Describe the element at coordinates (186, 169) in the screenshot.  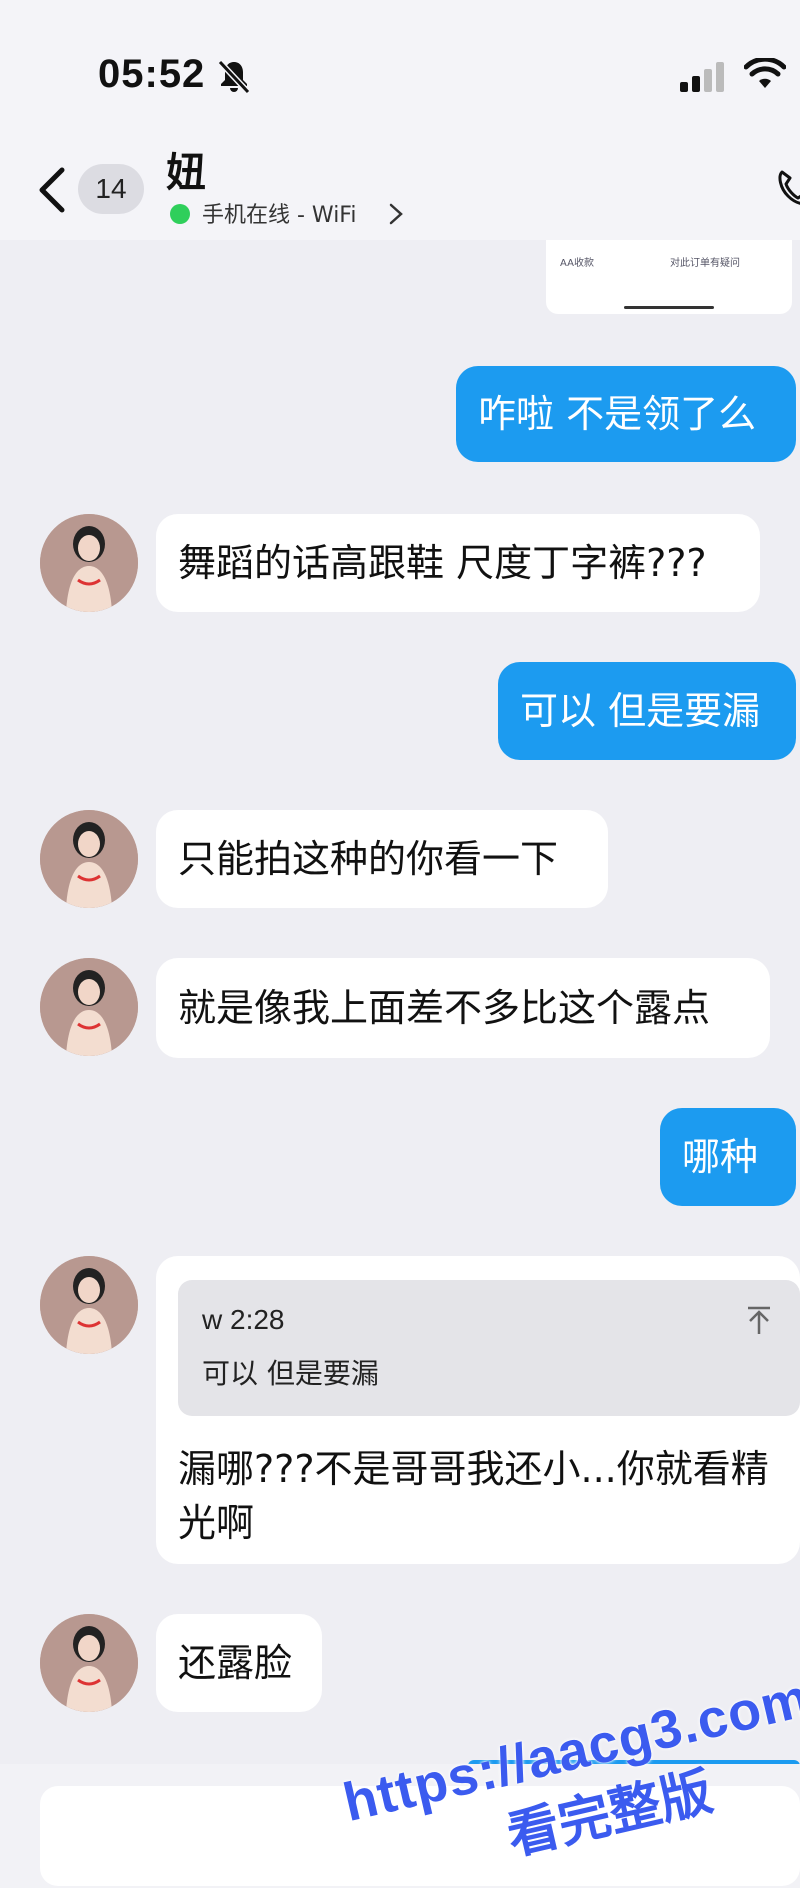
I see `contact-name: 妞` at that location.